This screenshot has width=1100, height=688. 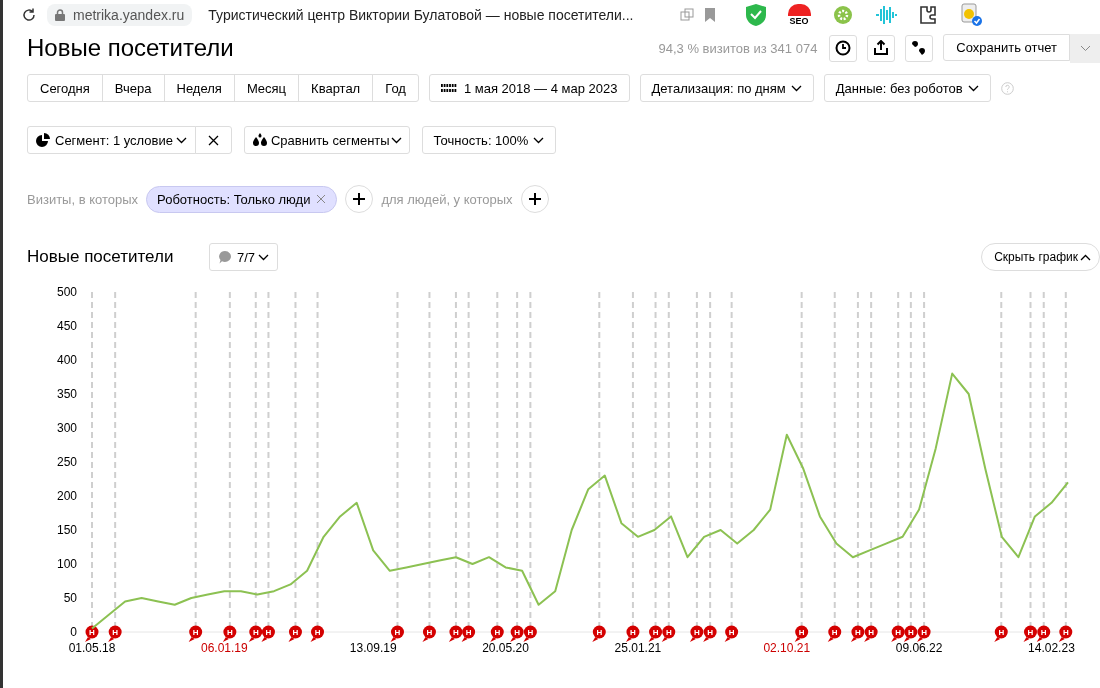 What do you see at coordinates (111, 140) in the screenshot?
I see `segment-dropdown: Сегмент: 1 условие` at bounding box center [111, 140].